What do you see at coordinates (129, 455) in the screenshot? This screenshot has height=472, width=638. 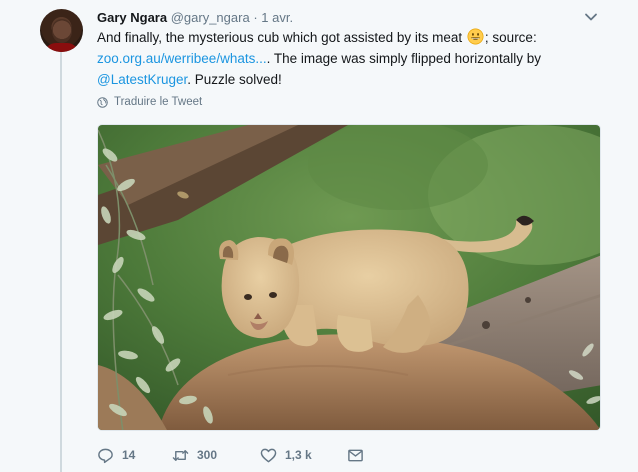 I see `reply-count: 14` at bounding box center [129, 455].